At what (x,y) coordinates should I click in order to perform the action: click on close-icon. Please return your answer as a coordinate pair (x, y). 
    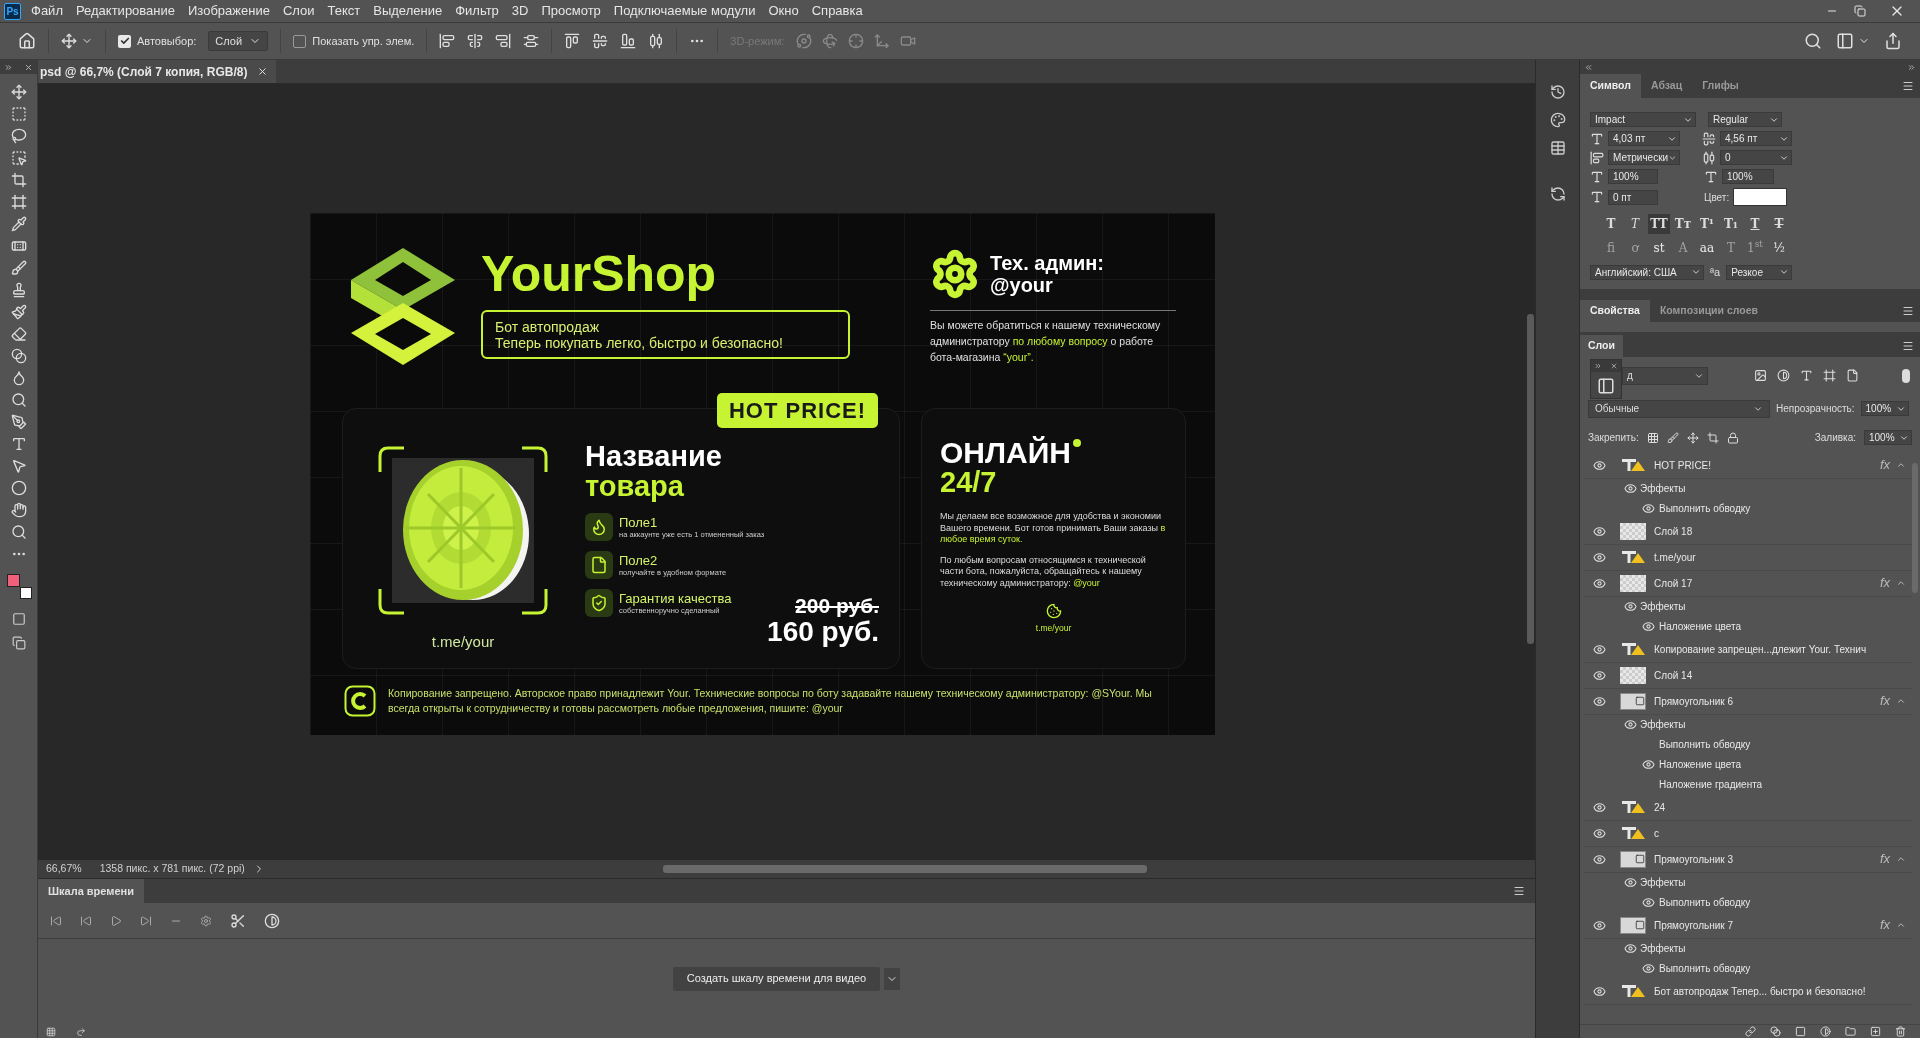
    Looking at the image, I should click on (1614, 366).